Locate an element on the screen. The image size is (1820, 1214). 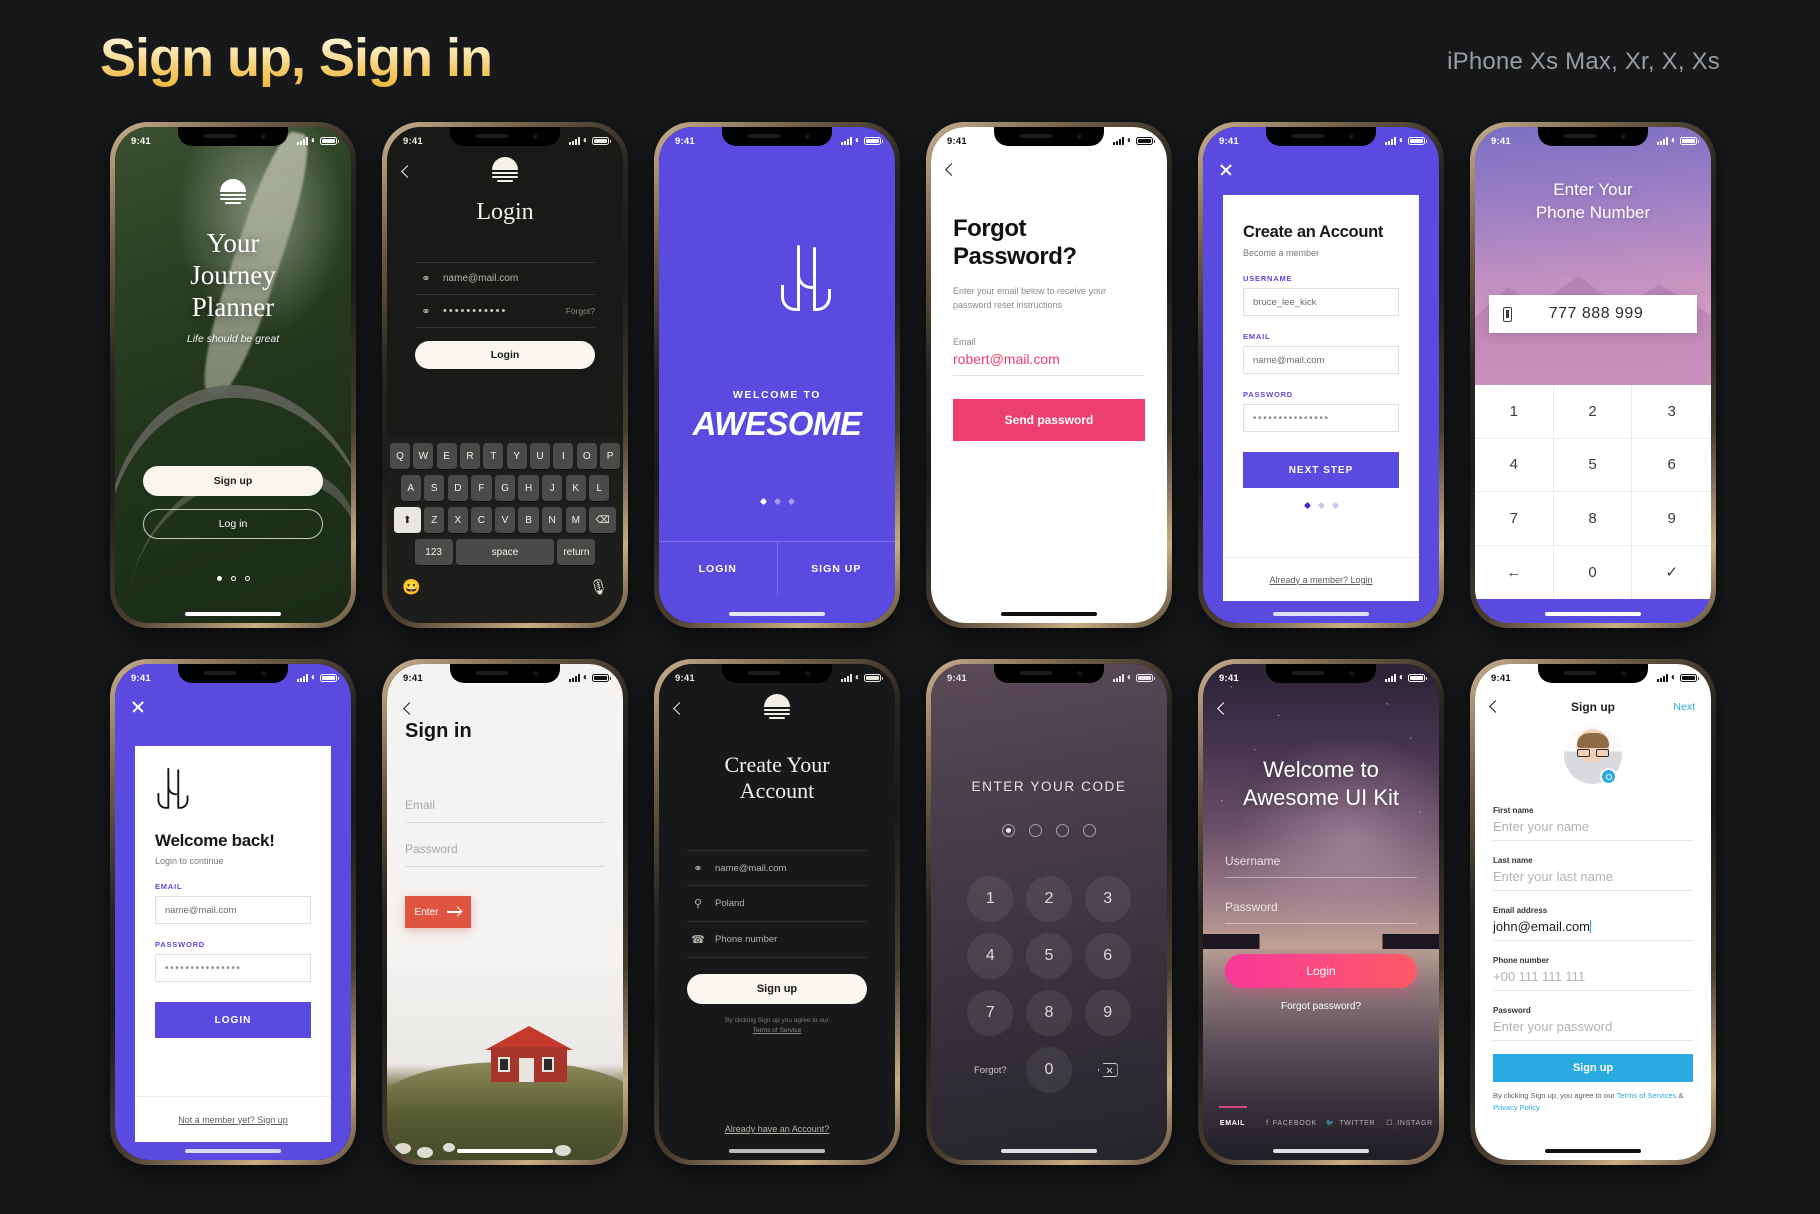
username-input: bruce_lee_kick is located at coordinates (1321, 302).